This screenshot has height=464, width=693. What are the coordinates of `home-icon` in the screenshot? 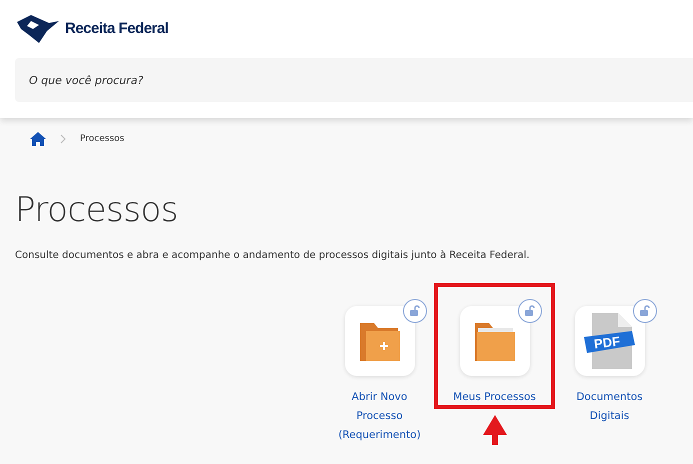 It's located at (38, 139).